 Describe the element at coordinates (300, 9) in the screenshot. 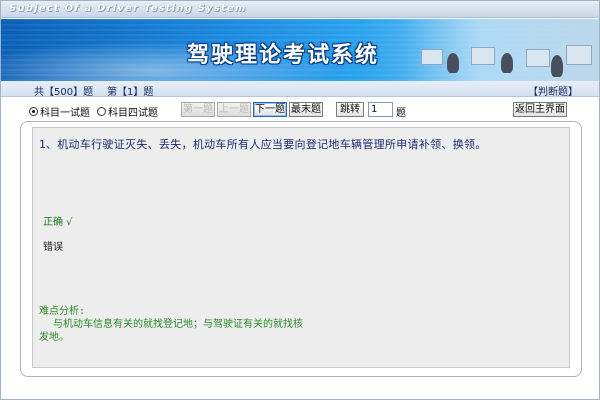

I see `title-bar: Subject Of a Driver Testing System` at that location.